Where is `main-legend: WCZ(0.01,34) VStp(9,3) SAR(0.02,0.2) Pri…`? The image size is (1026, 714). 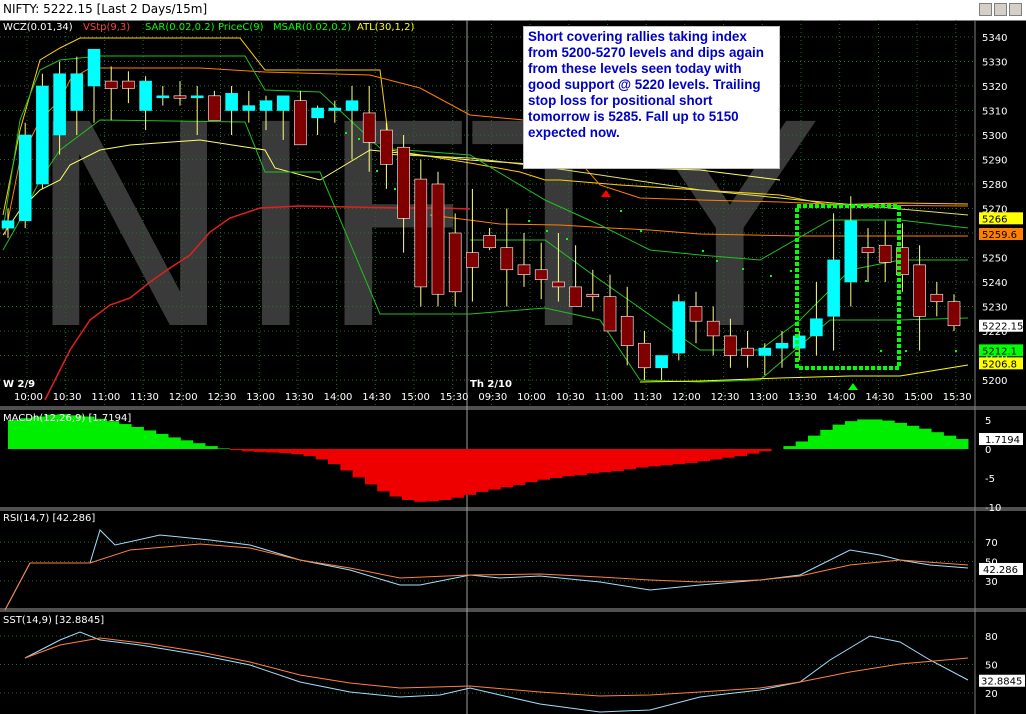
main-legend: WCZ(0.01,34) VStp(9,3) SAR(0.02,0.2) Pri… is located at coordinates (208, 27).